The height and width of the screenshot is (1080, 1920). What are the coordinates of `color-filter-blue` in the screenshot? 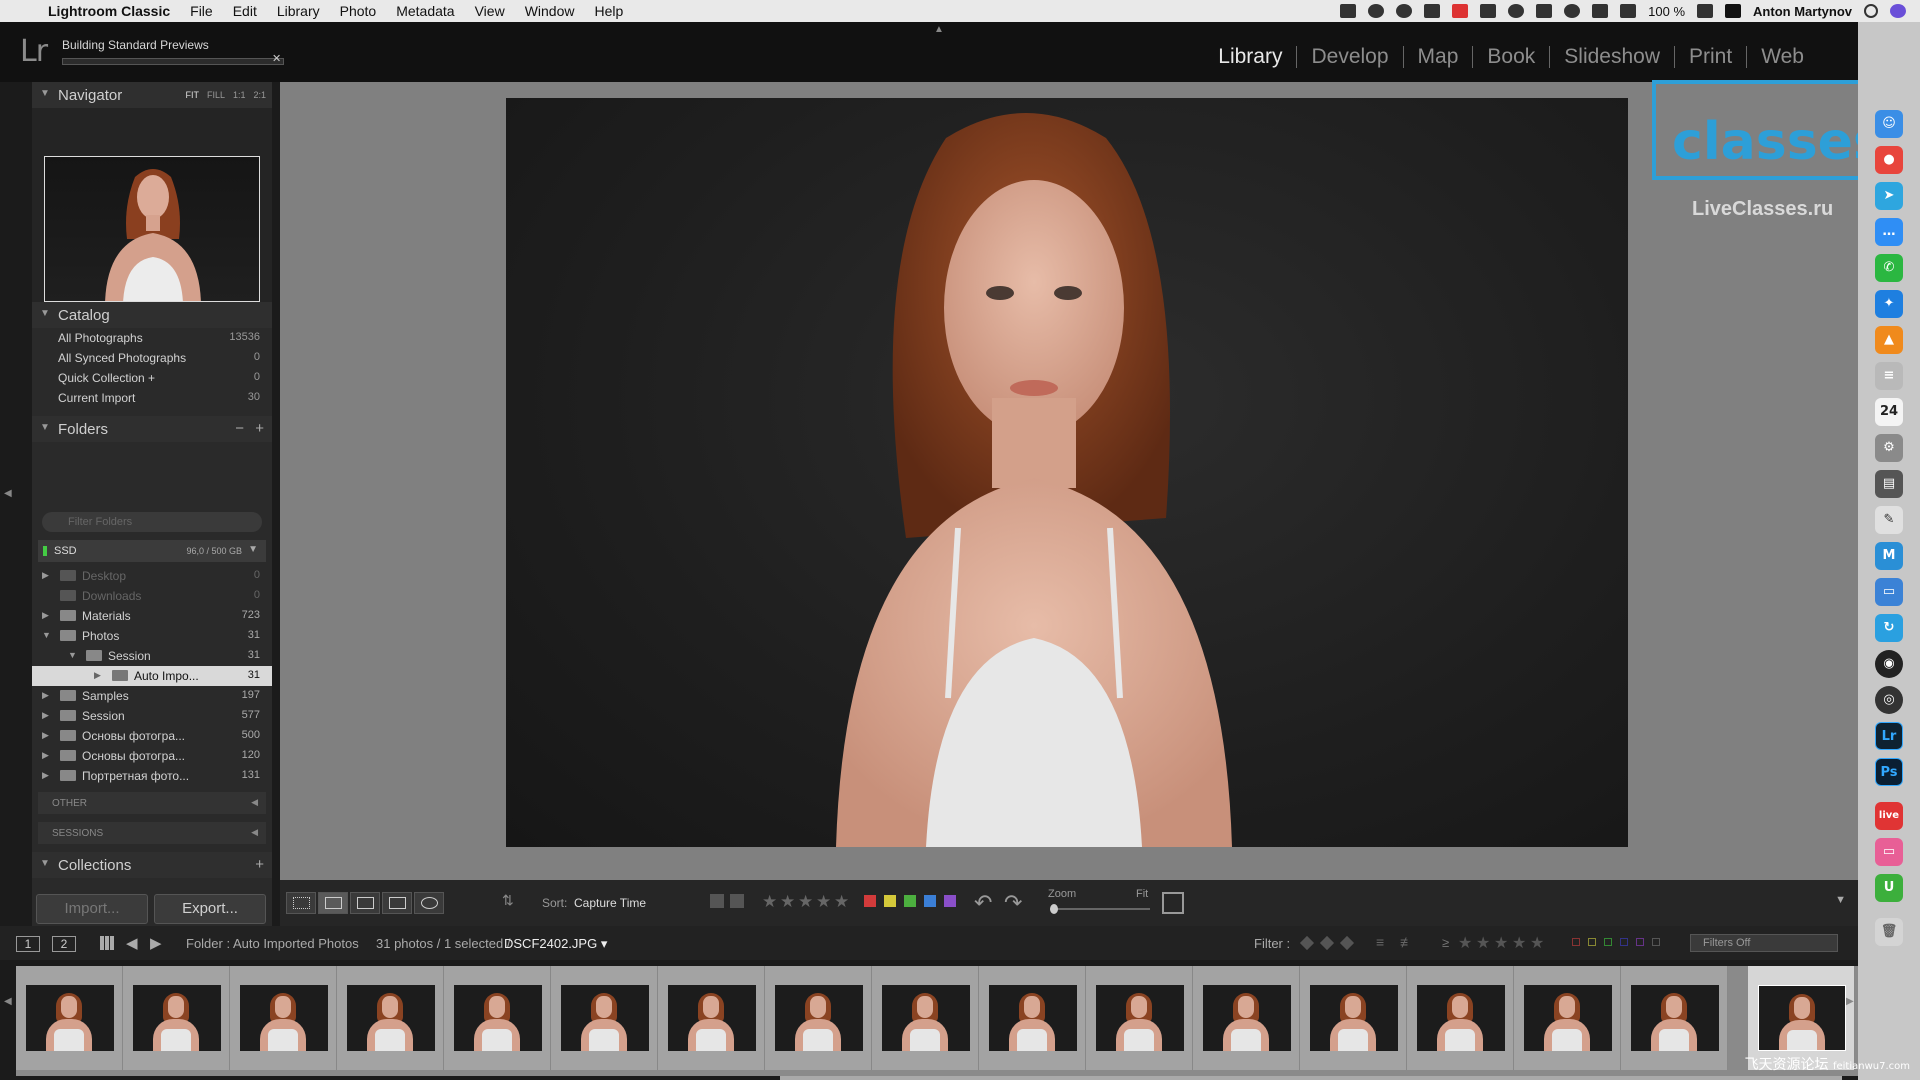 It's located at (1624, 942).